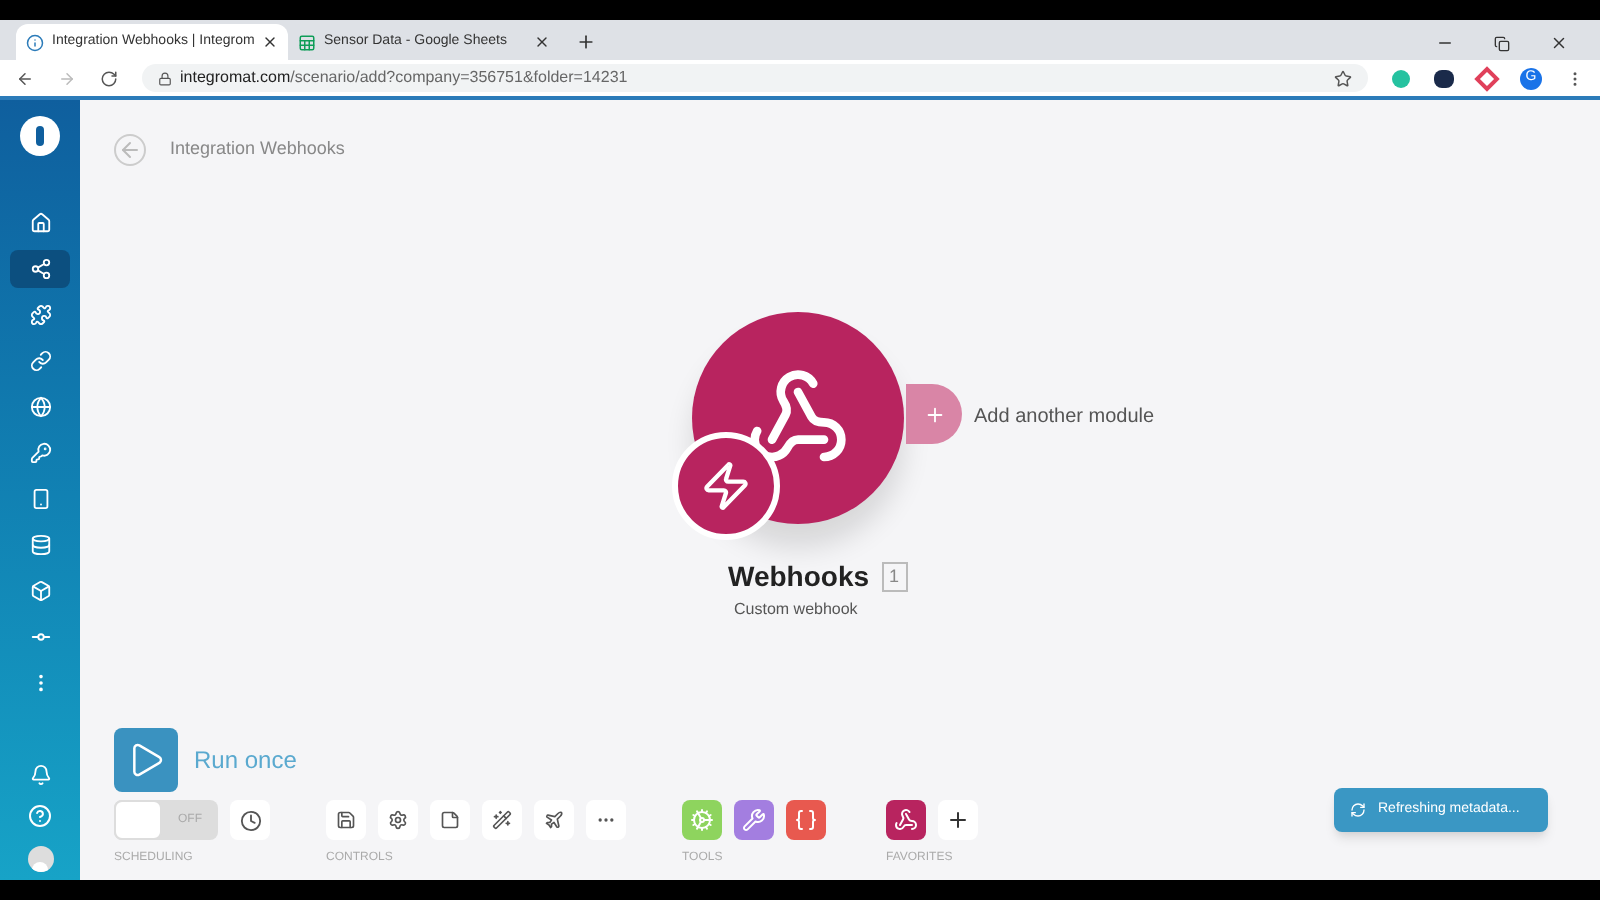 The height and width of the screenshot is (900, 1600). What do you see at coordinates (165, 78) in the screenshot?
I see `lock-icon` at bounding box center [165, 78].